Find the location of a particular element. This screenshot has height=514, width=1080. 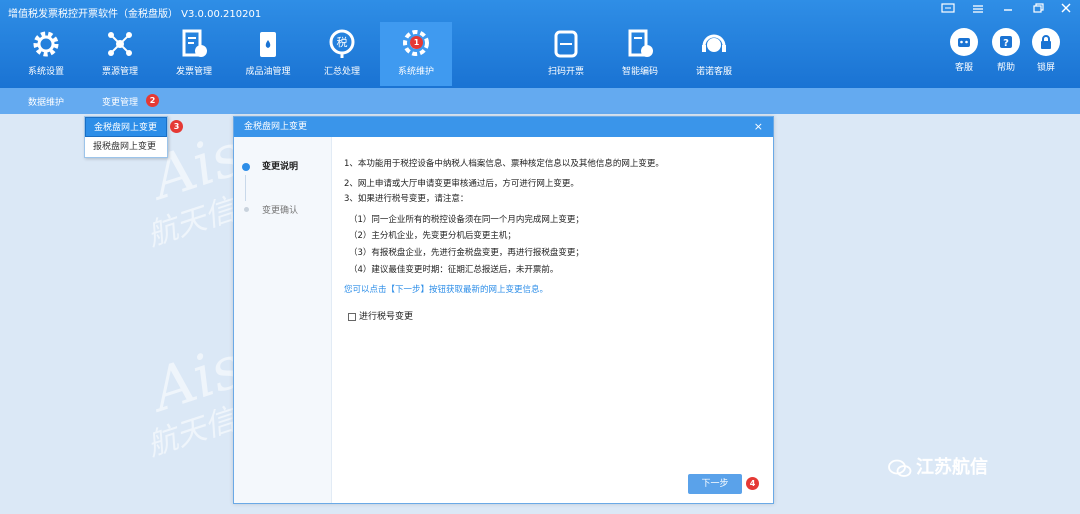

step-badge: 1 is located at coordinates (416, 42).